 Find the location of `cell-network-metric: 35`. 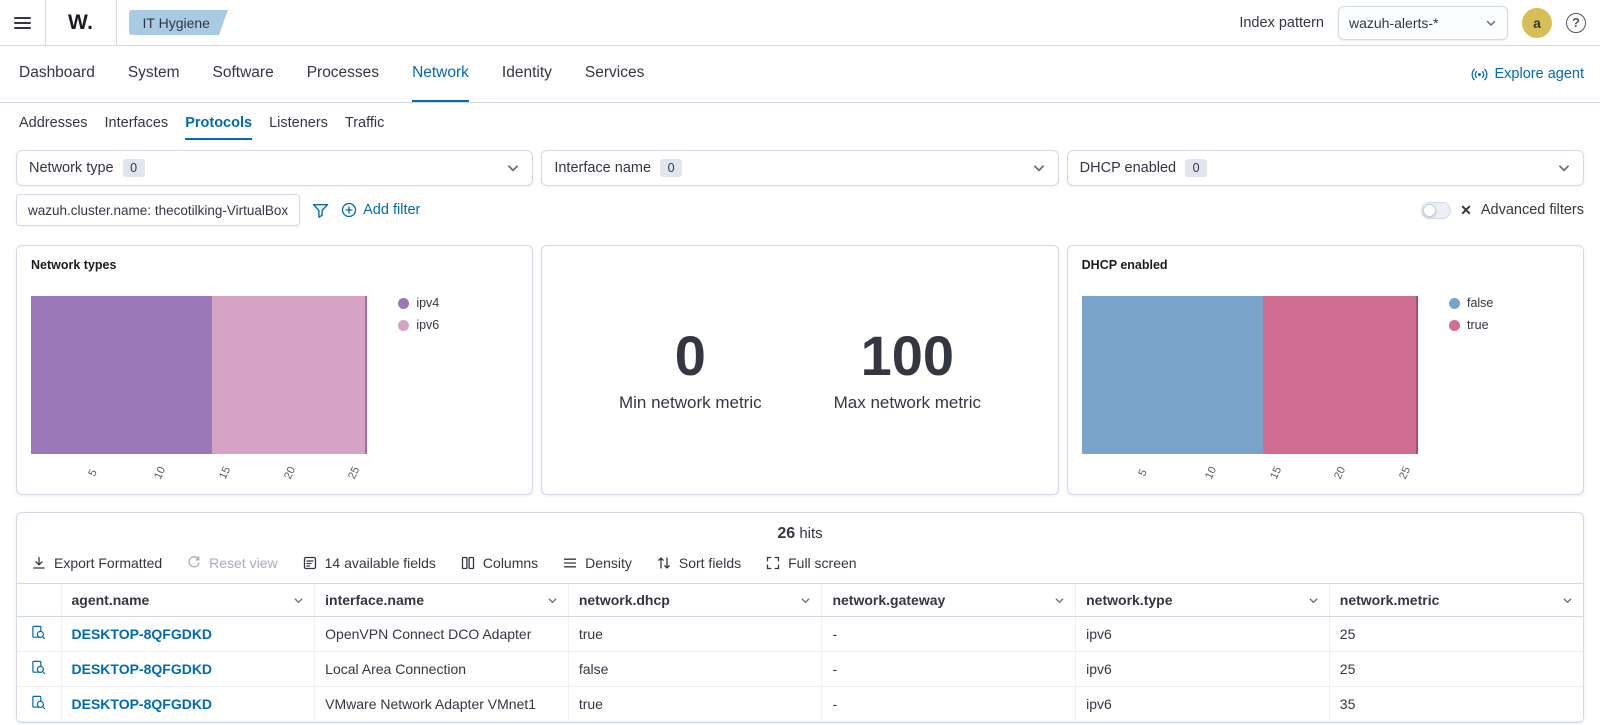

cell-network-metric: 35 is located at coordinates (1455, 704).